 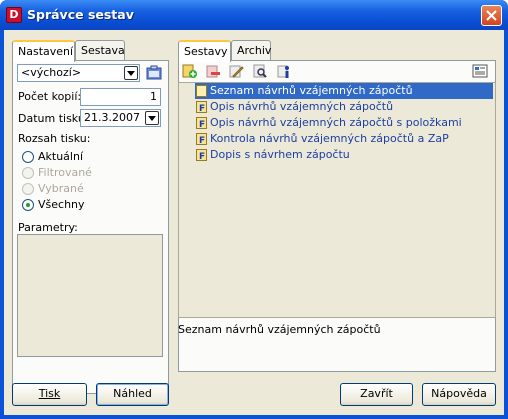 I want to click on tab-sestava: Sestava, so click(x=100, y=50).